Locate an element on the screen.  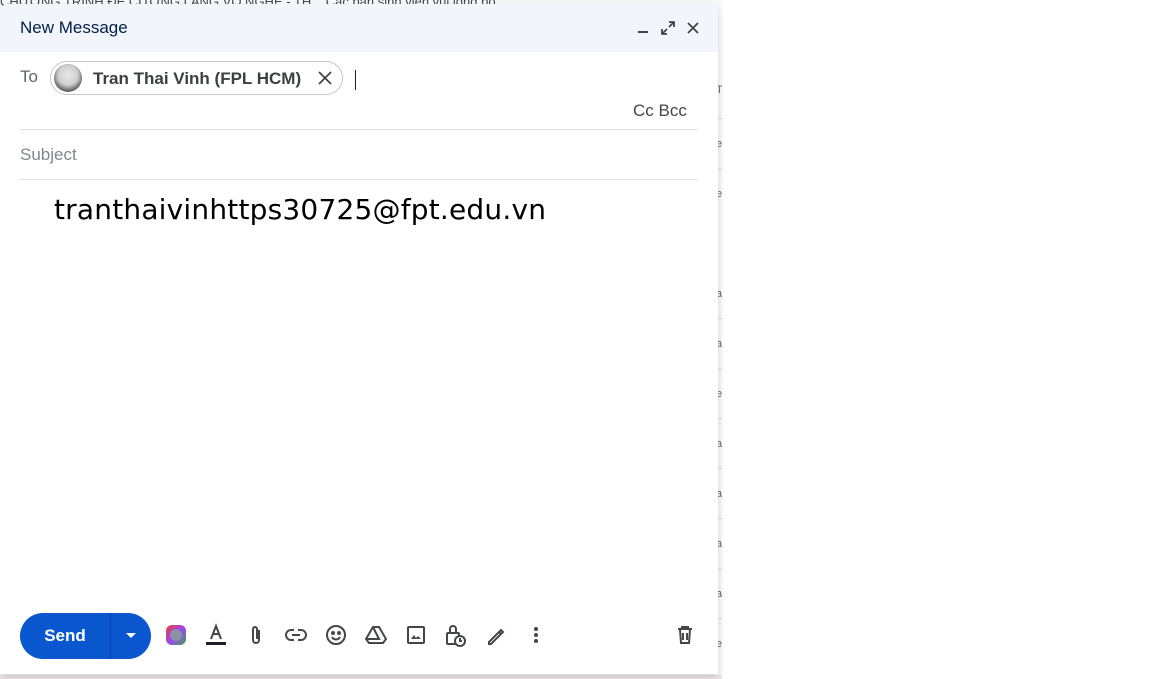
confidential-mode-icon is located at coordinates (456, 635).